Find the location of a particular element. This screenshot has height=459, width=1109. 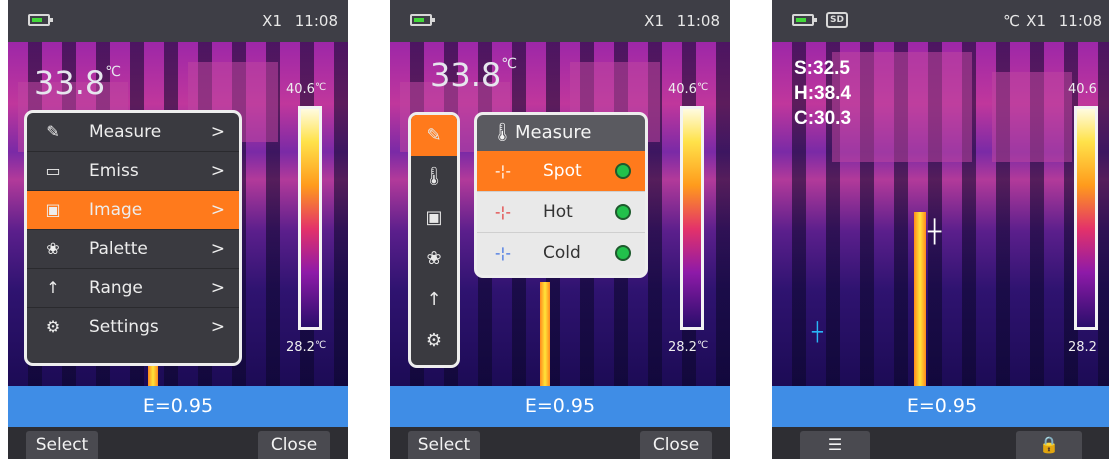

emissivity-icon: ▭ is located at coordinates (53, 170).